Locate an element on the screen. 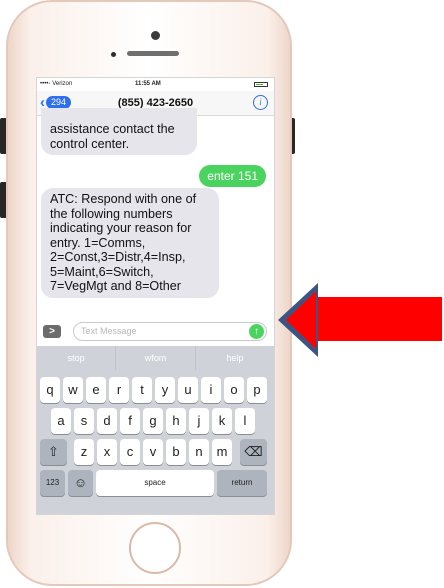 This screenshot has height=588, width=444. key-c: c is located at coordinates (130, 452).